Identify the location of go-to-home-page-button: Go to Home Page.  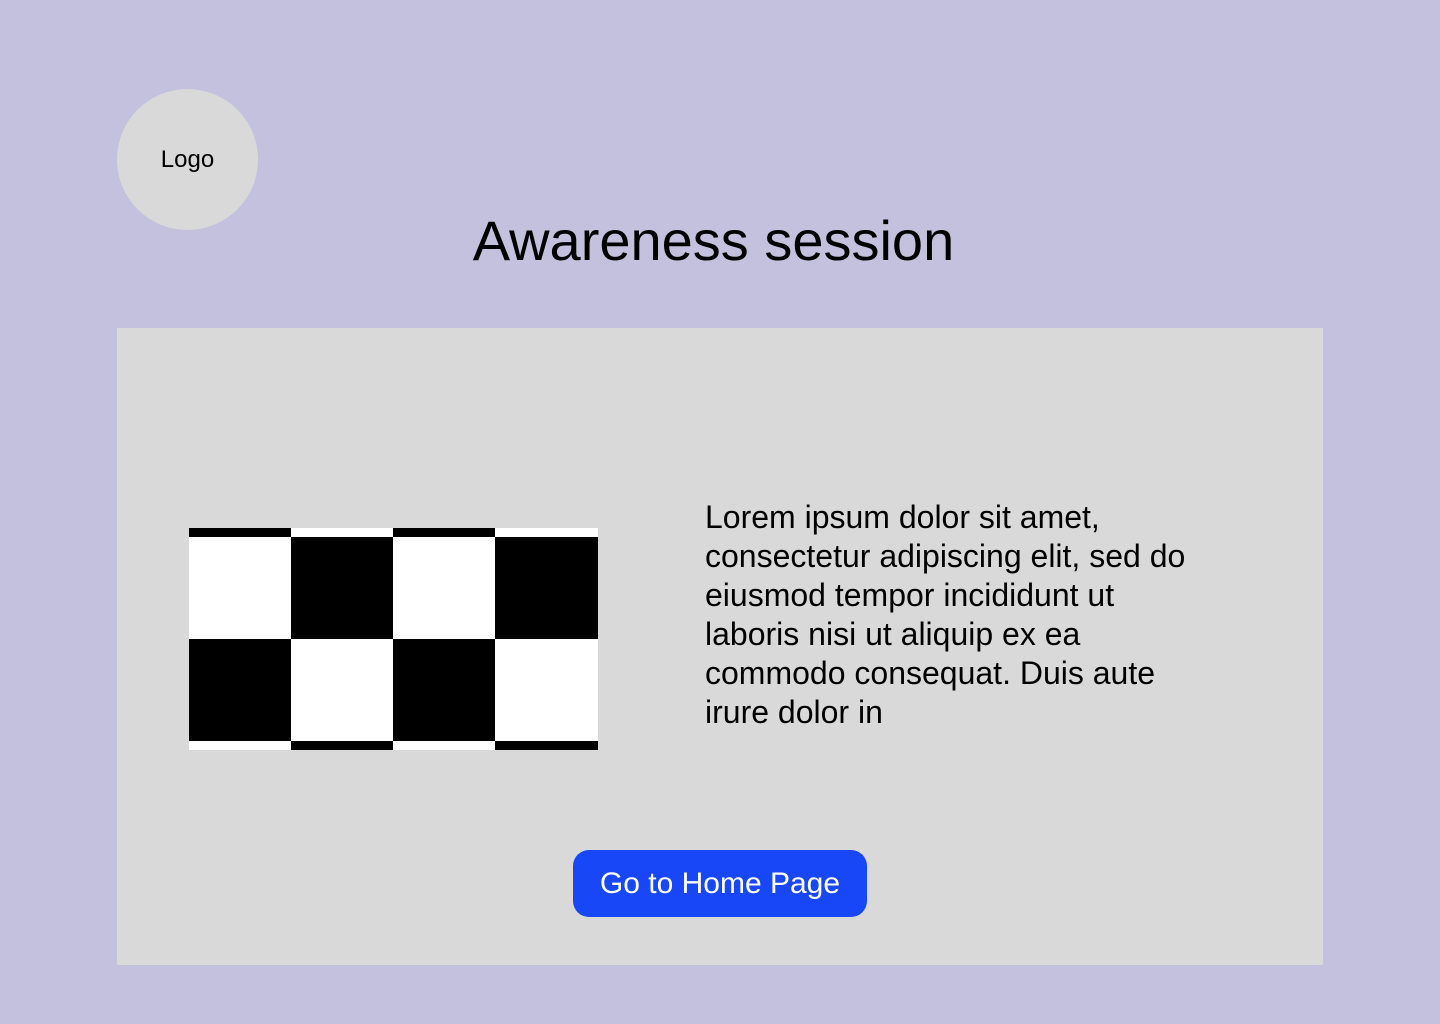
(720, 883).